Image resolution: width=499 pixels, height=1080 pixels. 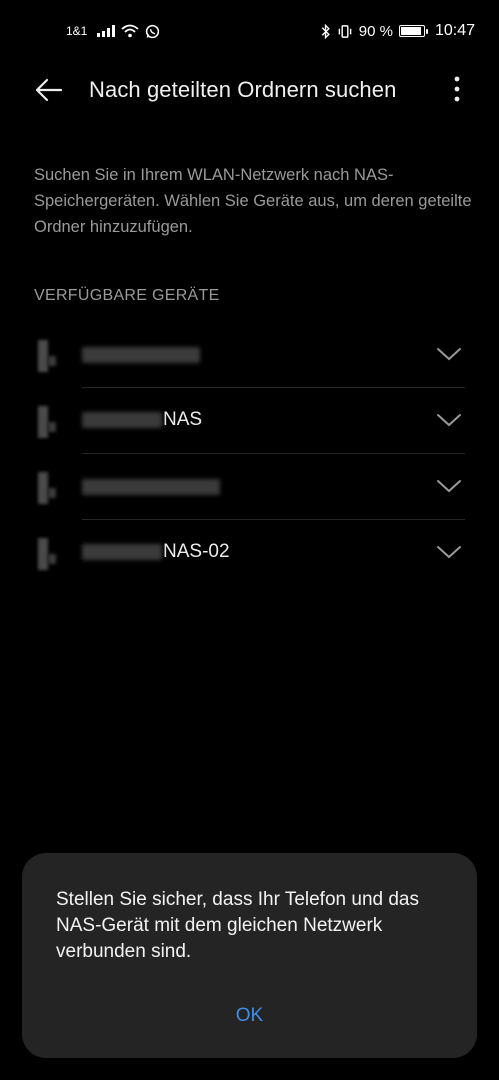 What do you see at coordinates (243, 89) in the screenshot?
I see `page-title: Nach geteilten Ordnern suchen` at bounding box center [243, 89].